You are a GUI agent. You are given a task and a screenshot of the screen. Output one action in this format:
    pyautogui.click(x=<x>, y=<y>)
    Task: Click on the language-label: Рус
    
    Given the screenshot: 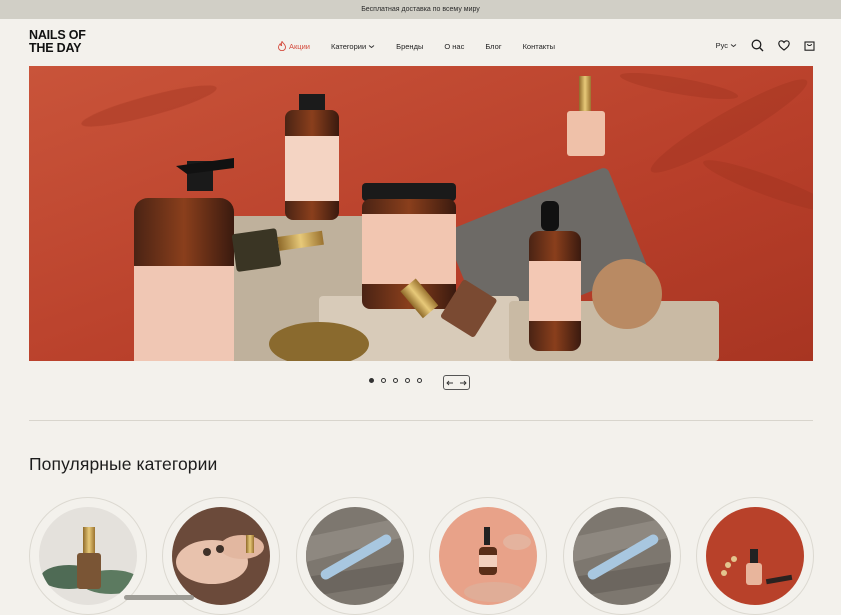 What is the action you would take?
    pyautogui.click(x=721, y=45)
    